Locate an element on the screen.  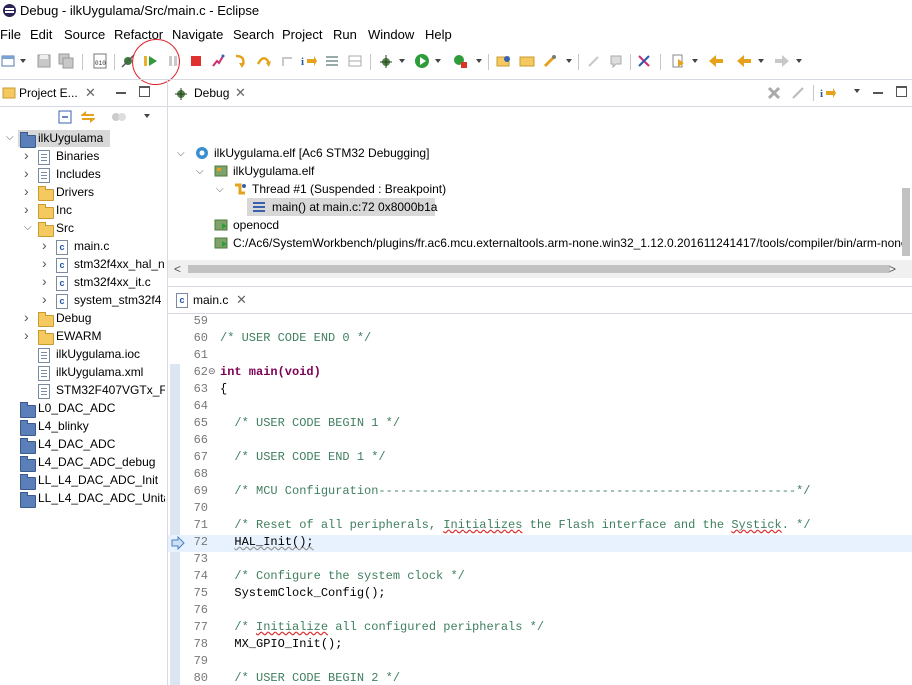
open-type-icon is located at coordinates (504, 61).